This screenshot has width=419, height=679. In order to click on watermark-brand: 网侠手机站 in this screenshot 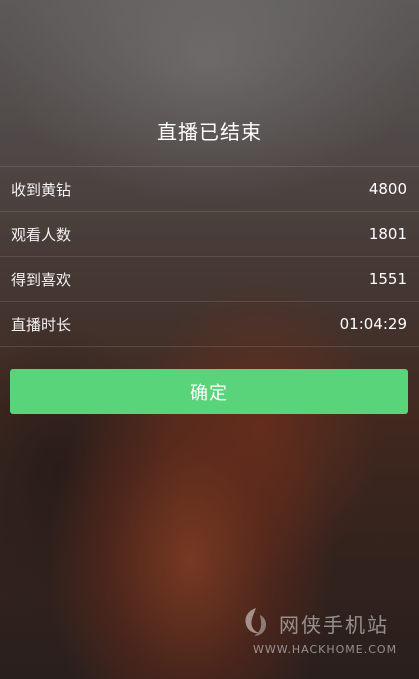, I will do `click(334, 625)`.